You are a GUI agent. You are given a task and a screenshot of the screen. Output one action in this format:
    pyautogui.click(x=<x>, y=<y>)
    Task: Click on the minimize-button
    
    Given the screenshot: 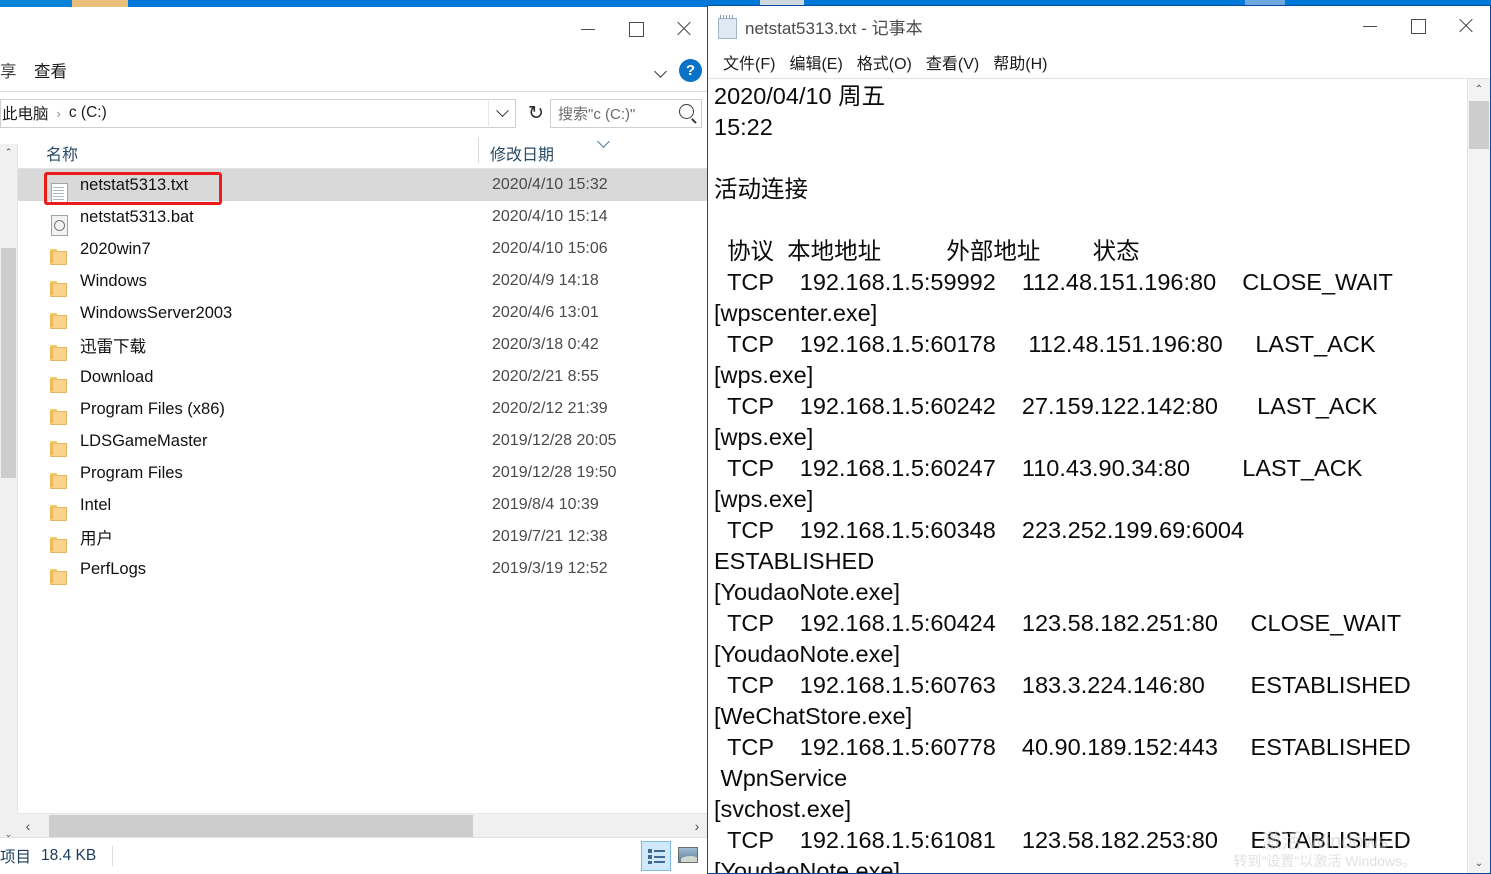 What is the action you would take?
    pyautogui.click(x=588, y=29)
    